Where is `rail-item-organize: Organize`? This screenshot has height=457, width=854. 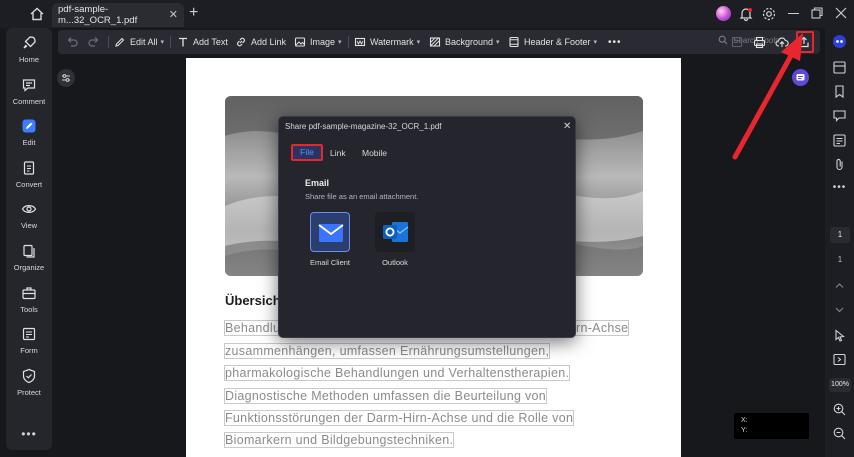
rail-item-organize: Organize is located at coordinates (29, 257).